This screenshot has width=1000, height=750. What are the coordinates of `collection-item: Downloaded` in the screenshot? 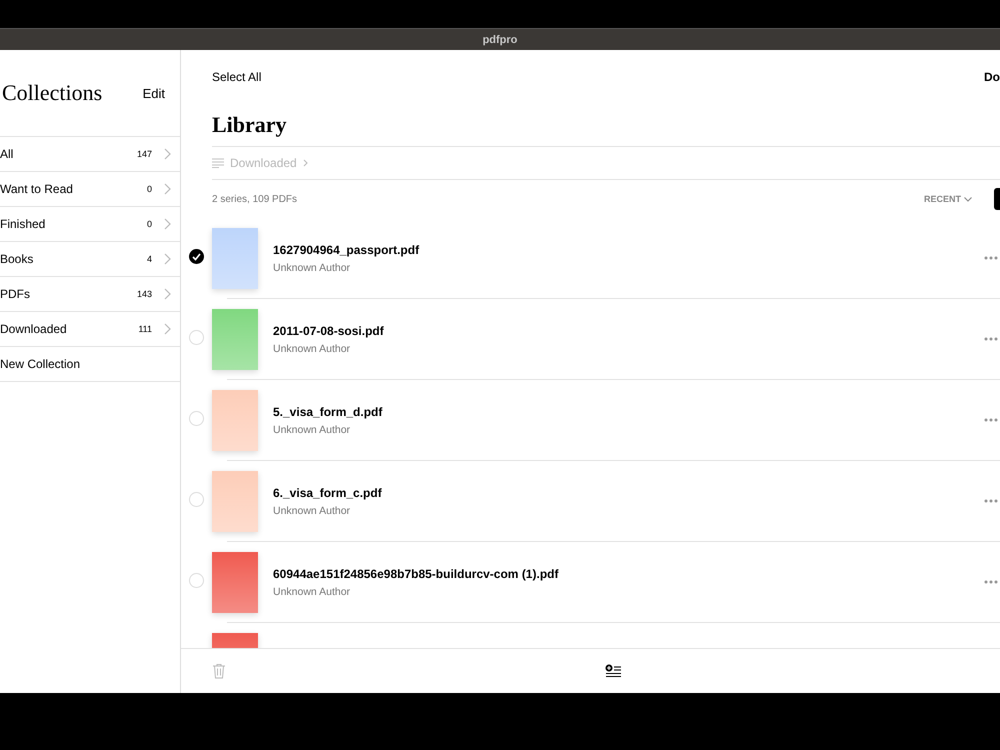 It's located at (69, 329).